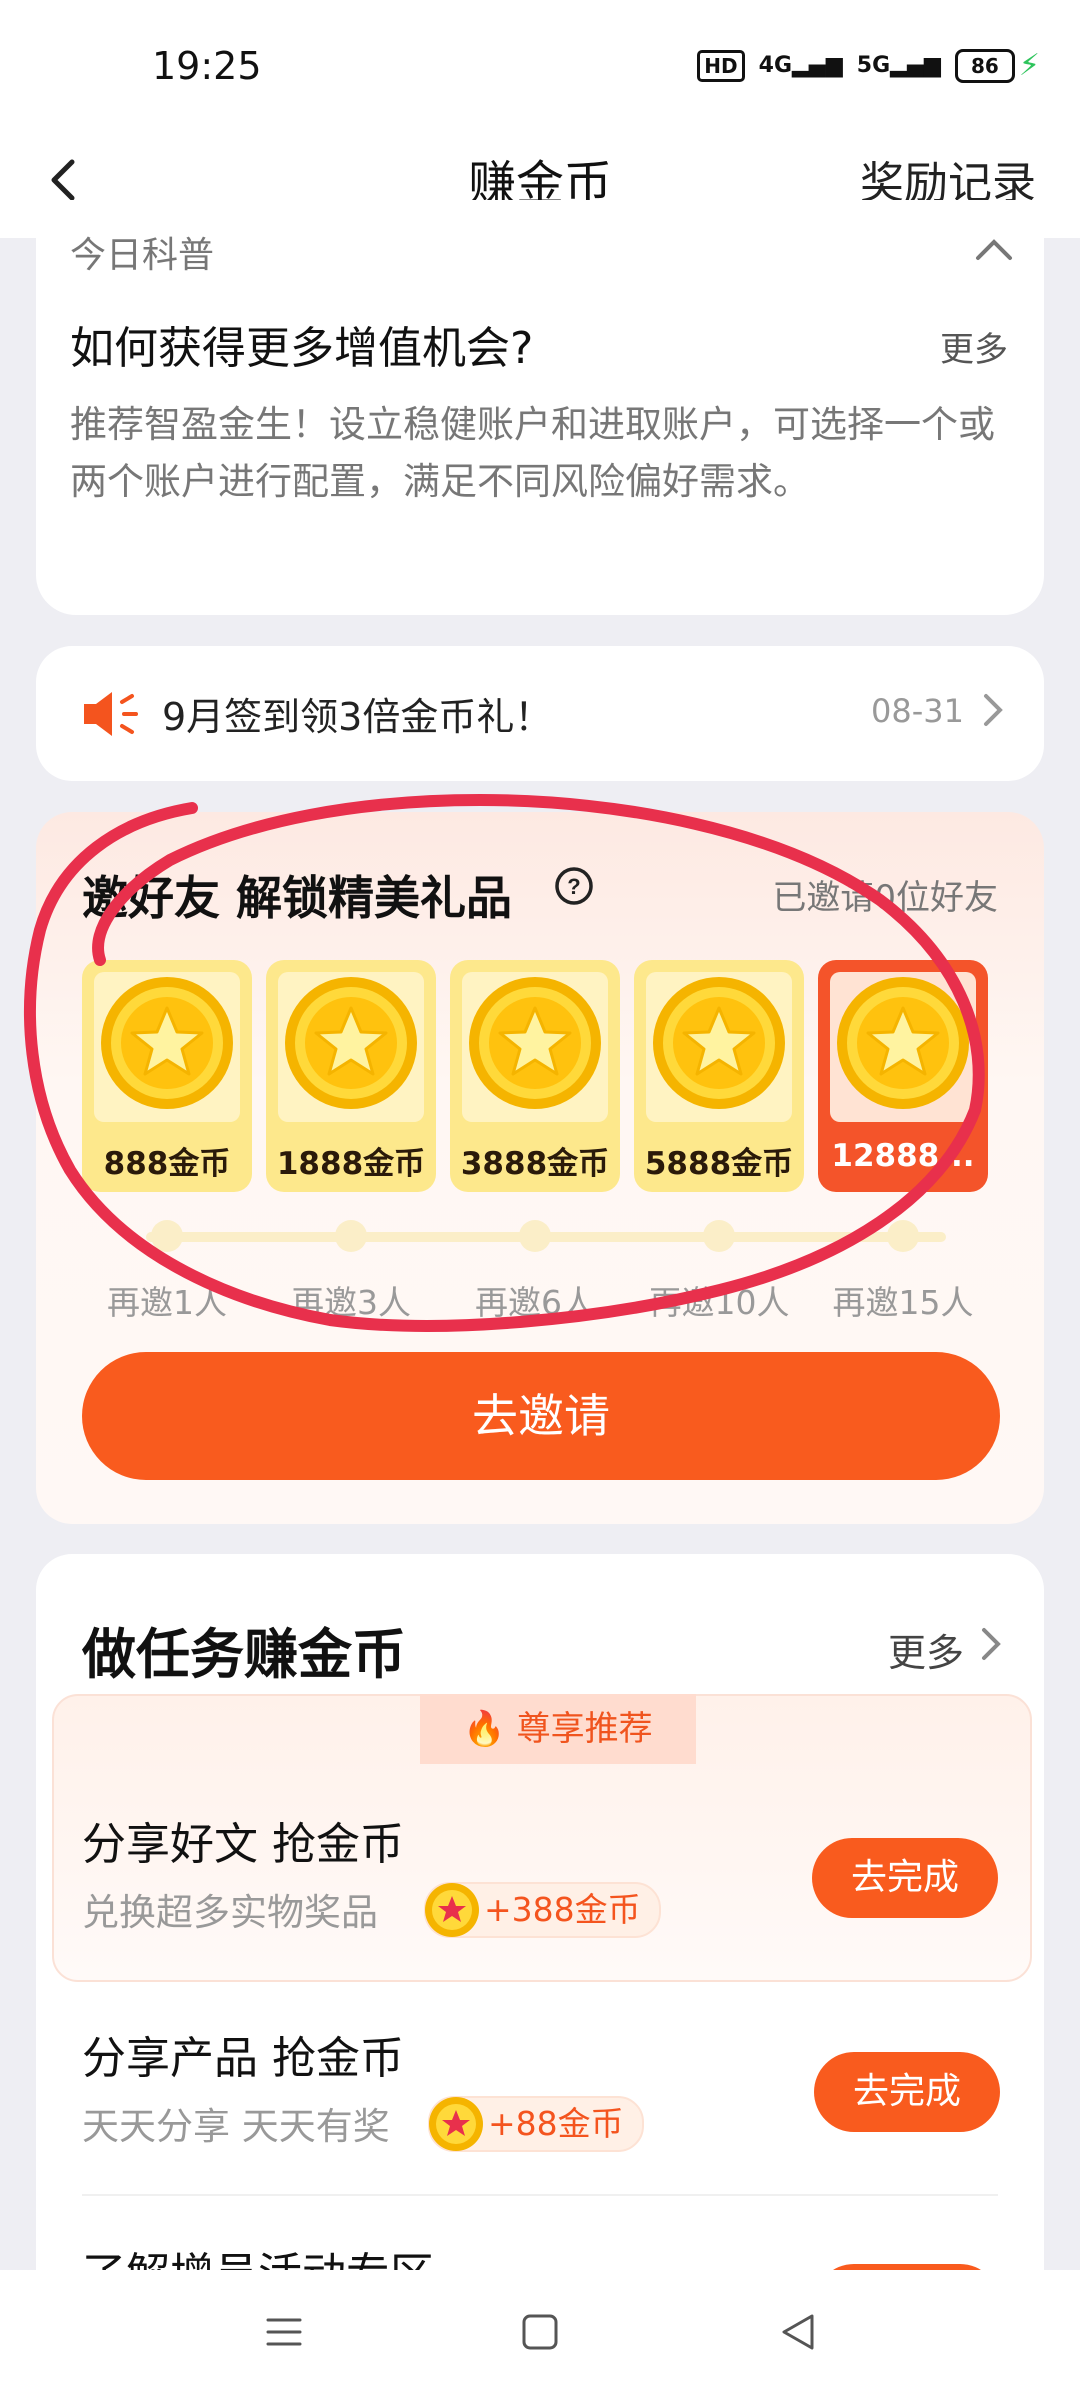 The height and width of the screenshot is (2400, 1080). I want to click on task-name: 分享产品 抢金币, so click(243, 2058).